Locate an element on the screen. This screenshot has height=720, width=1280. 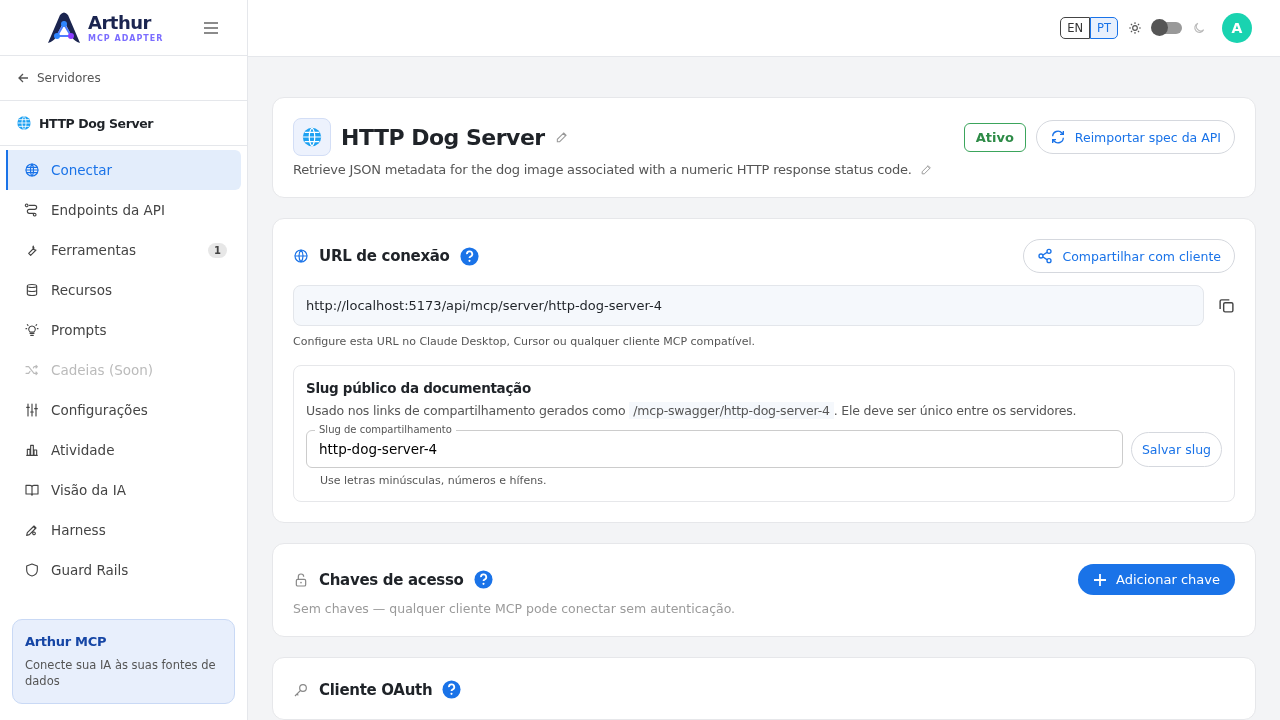
nav-item: Atividade is located at coordinates (123, 450).